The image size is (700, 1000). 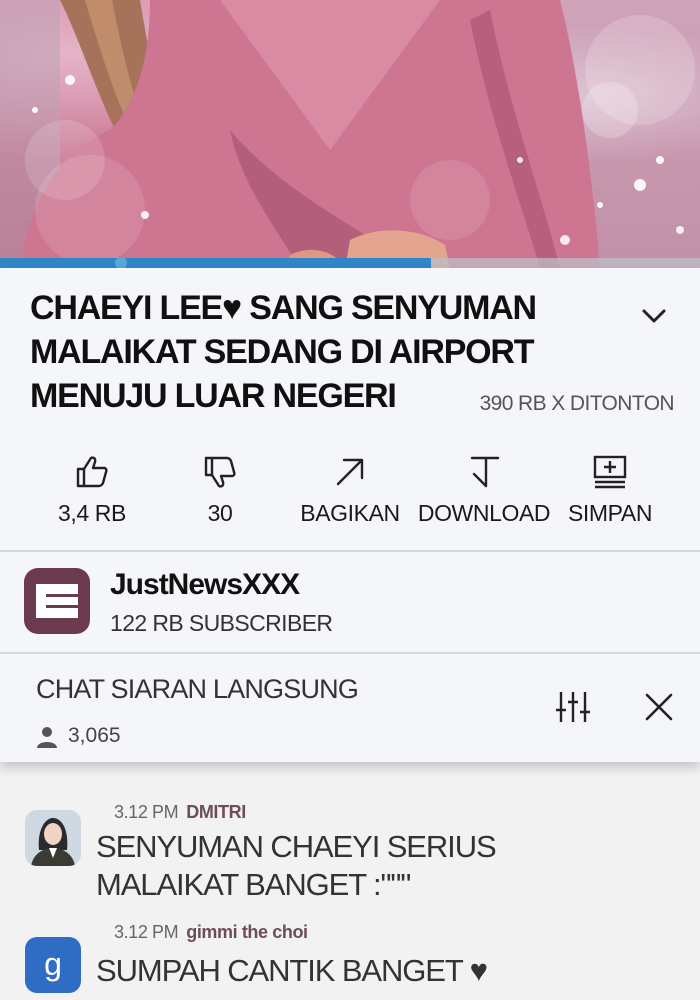 I want to click on channel-logo-icon, so click(x=57, y=601).